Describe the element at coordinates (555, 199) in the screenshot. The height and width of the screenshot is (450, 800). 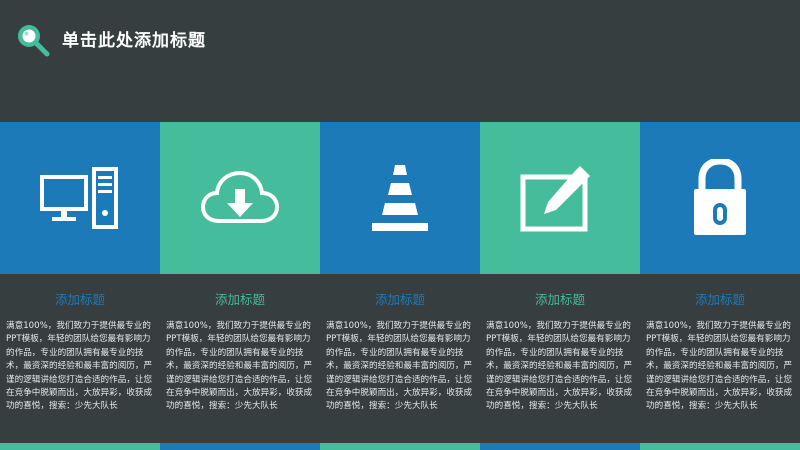
I see `edit-pencil-icon` at that location.